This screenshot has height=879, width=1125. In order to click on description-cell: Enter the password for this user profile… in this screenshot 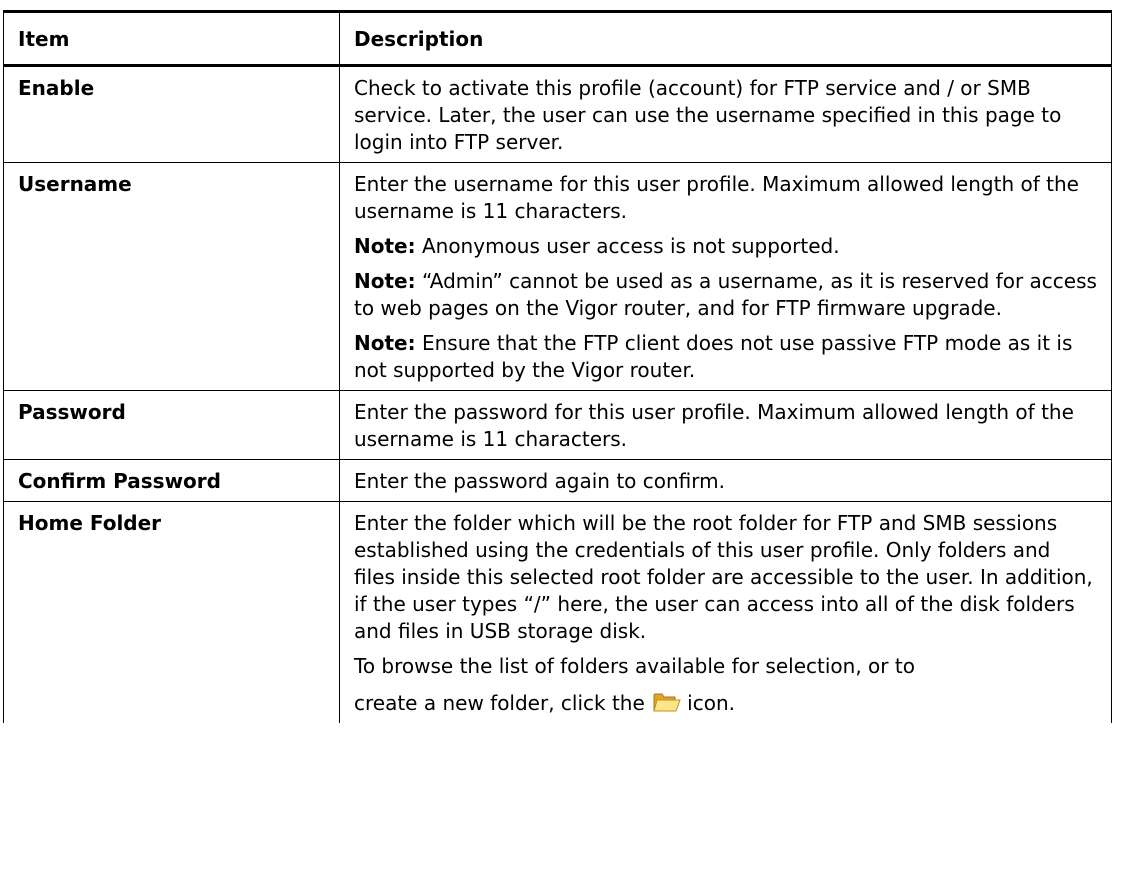, I will do `click(725, 425)`.